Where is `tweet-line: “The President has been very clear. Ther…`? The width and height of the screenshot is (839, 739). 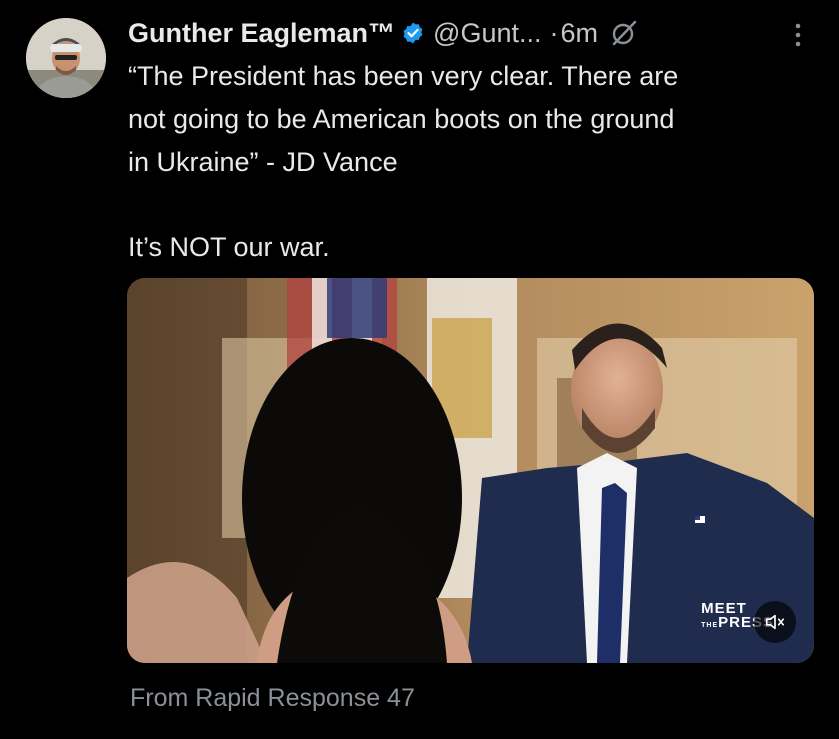
tweet-line: “The President has been very clear. Ther… is located at coordinates (403, 76).